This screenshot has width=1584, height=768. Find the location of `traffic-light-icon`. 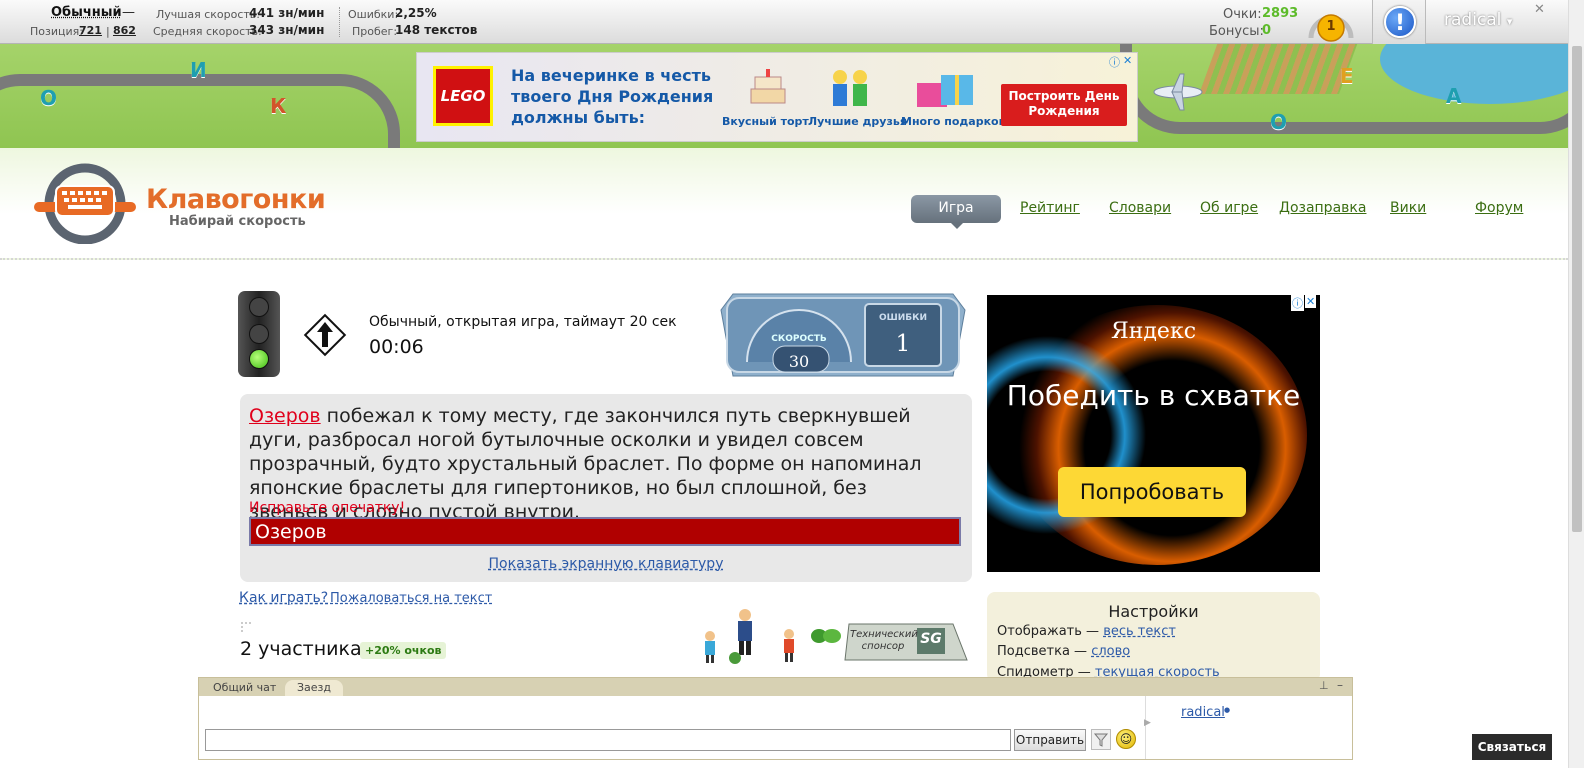

traffic-light-icon is located at coordinates (259, 334).